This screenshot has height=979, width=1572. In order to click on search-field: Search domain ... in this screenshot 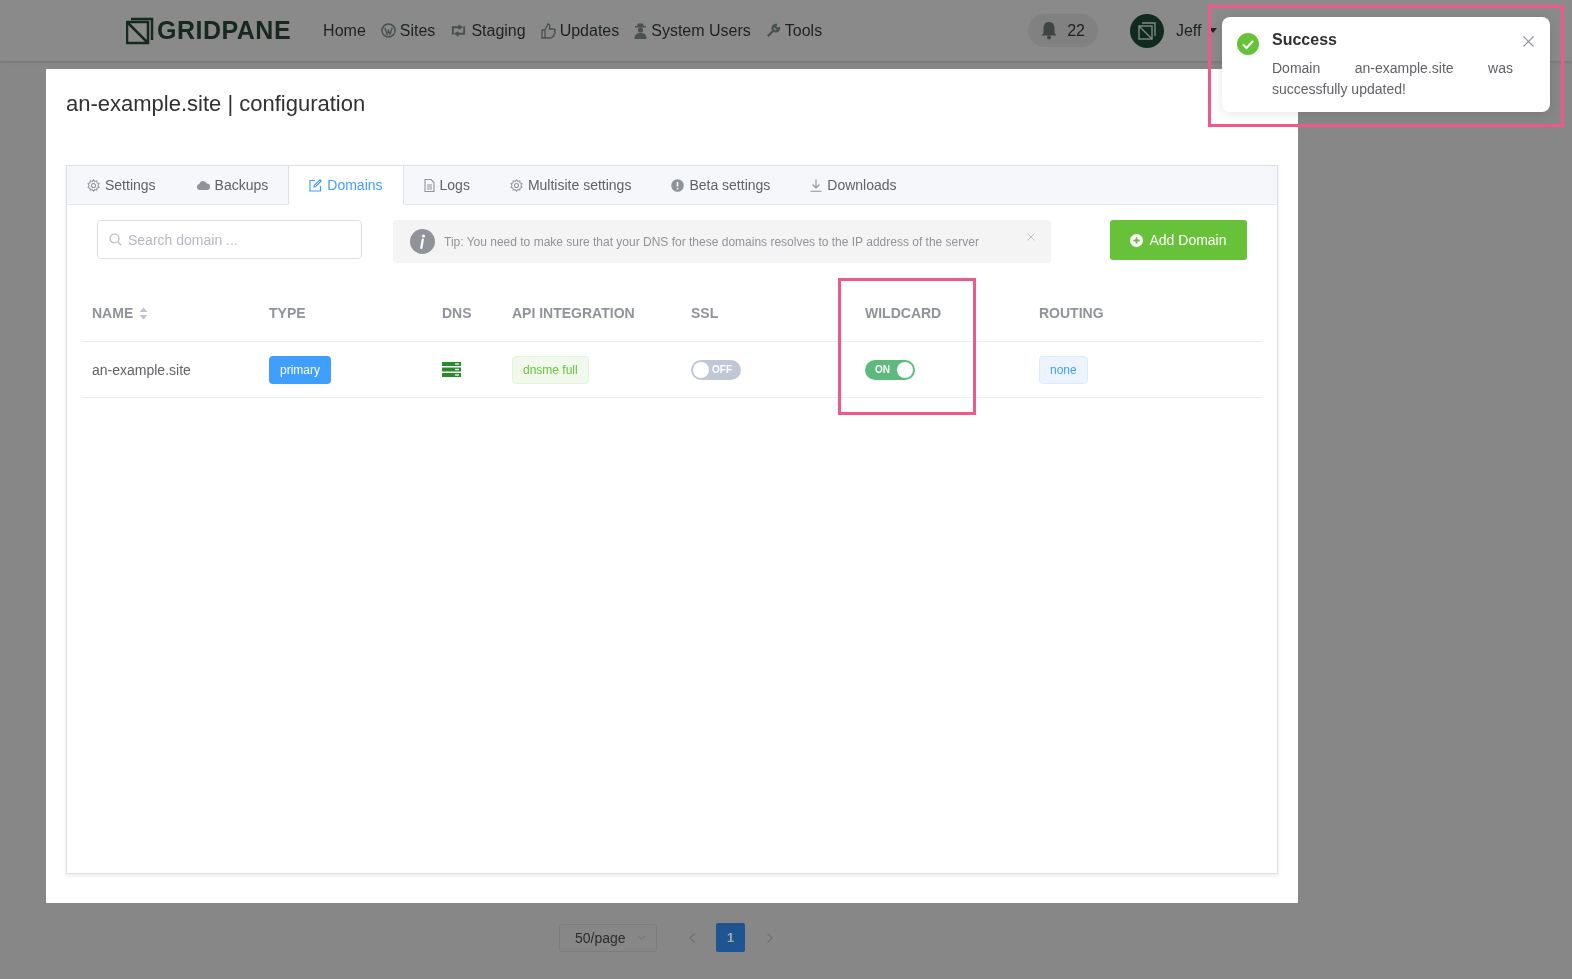, I will do `click(229, 239)`.